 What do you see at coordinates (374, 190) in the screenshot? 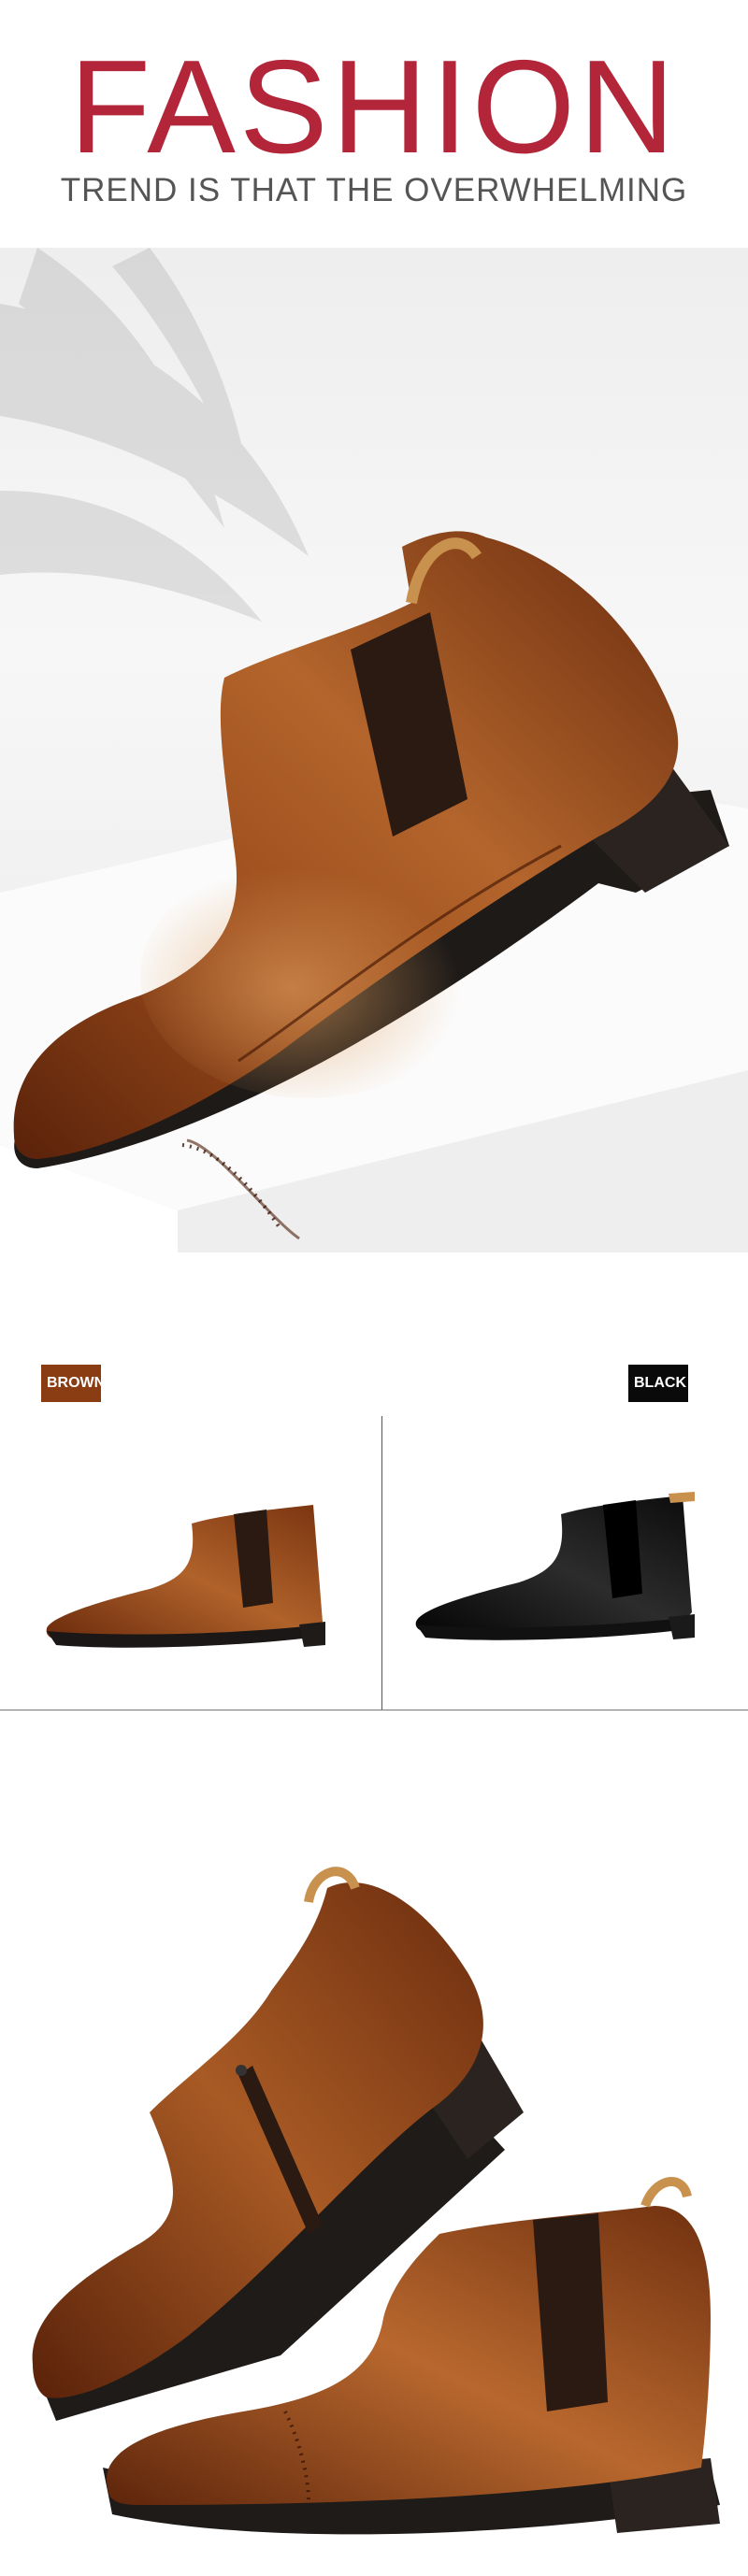
I see `page-subtitle: TREND IS THAT THE OVERWHELMING` at bounding box center [374, 190].